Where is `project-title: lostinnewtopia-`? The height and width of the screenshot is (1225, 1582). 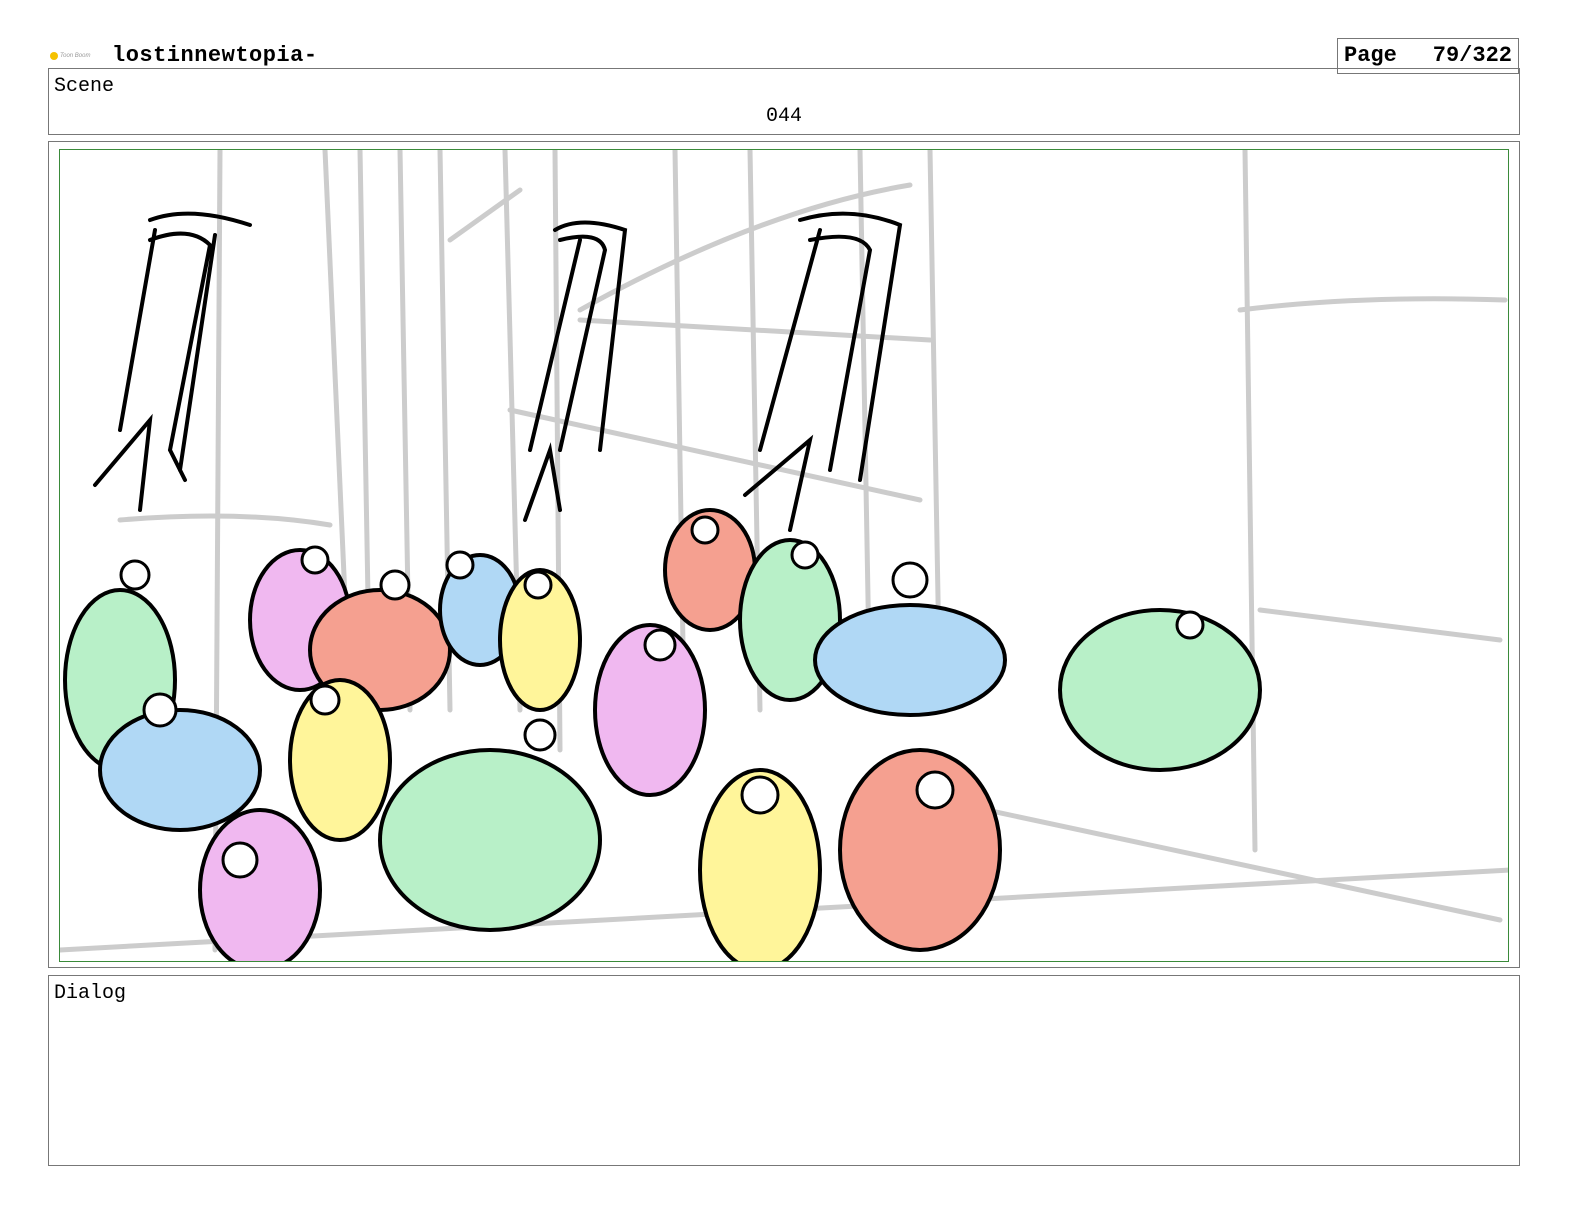
project-title: lostinnewtopia- is located at coordinates (215, 55).